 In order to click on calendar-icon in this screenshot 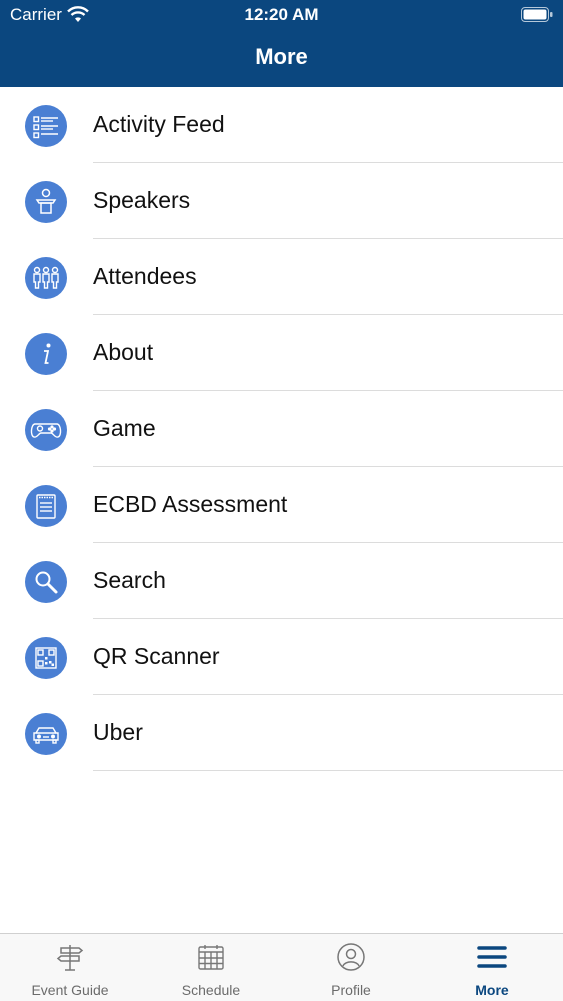, I will do `click(211, 957)`.